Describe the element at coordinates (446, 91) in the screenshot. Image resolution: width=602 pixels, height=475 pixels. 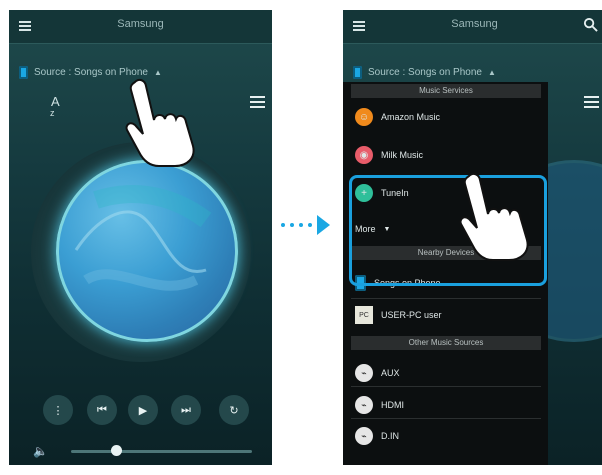
I see `music-services-header: Music Services` at that location.